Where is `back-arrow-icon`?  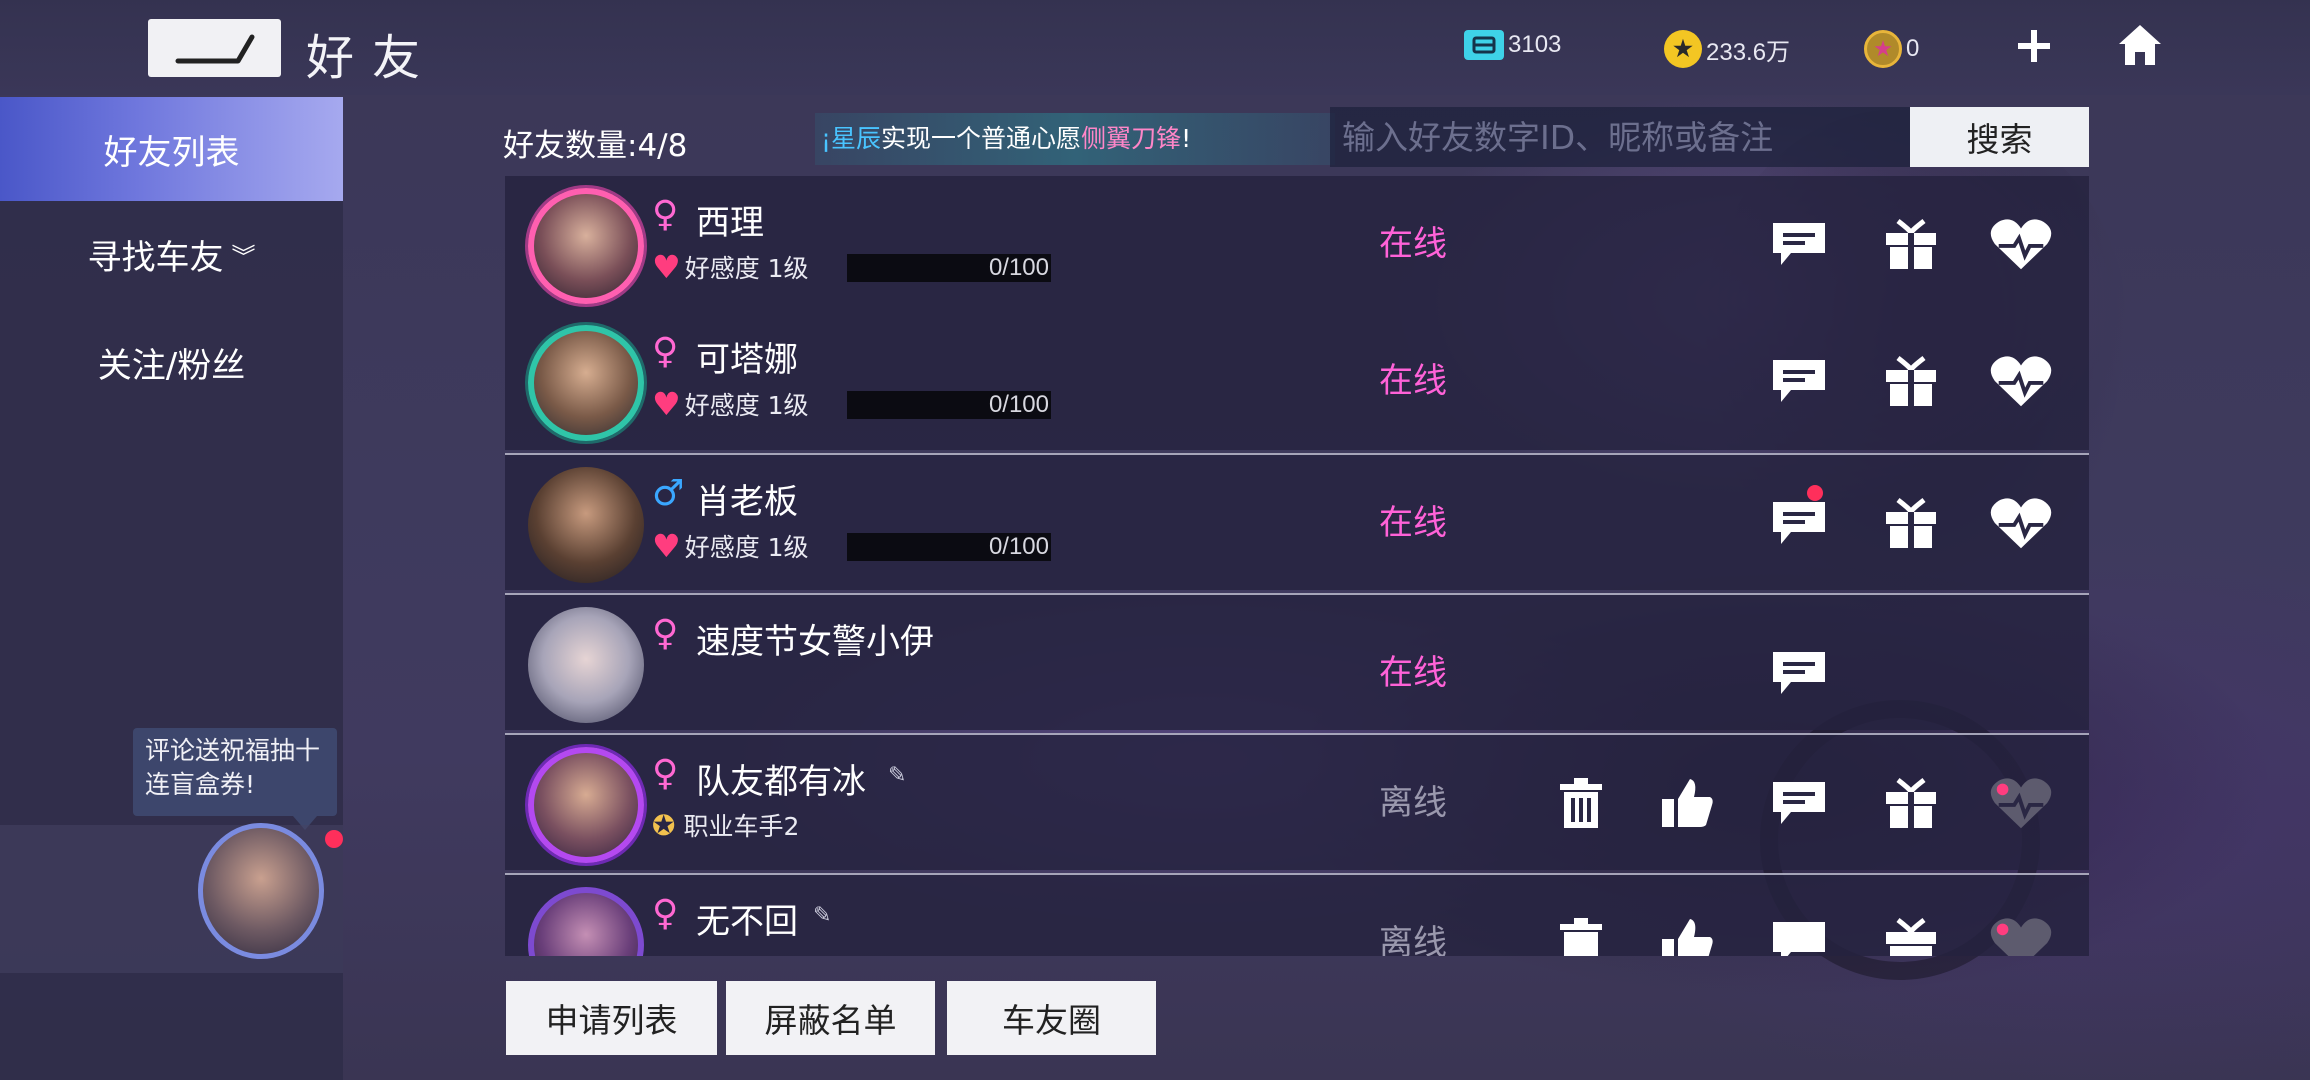
back-arrow-icon is located at coordinates (215, 49).